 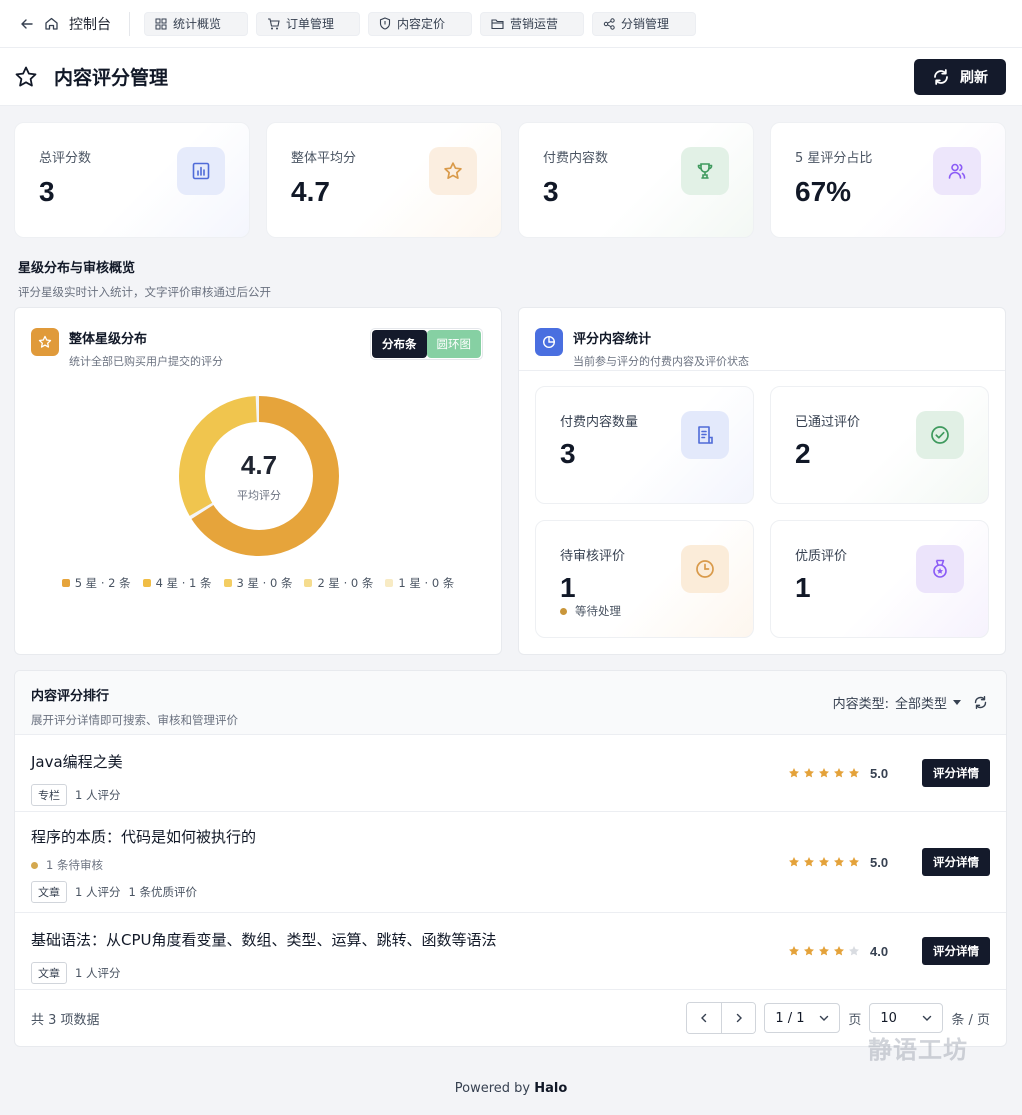 What do you see at coordinates (644, 579) in the screenshot?
I see `mini-card-pending: 待审核评价 1 等待处理` at bounding box center [644, 579].